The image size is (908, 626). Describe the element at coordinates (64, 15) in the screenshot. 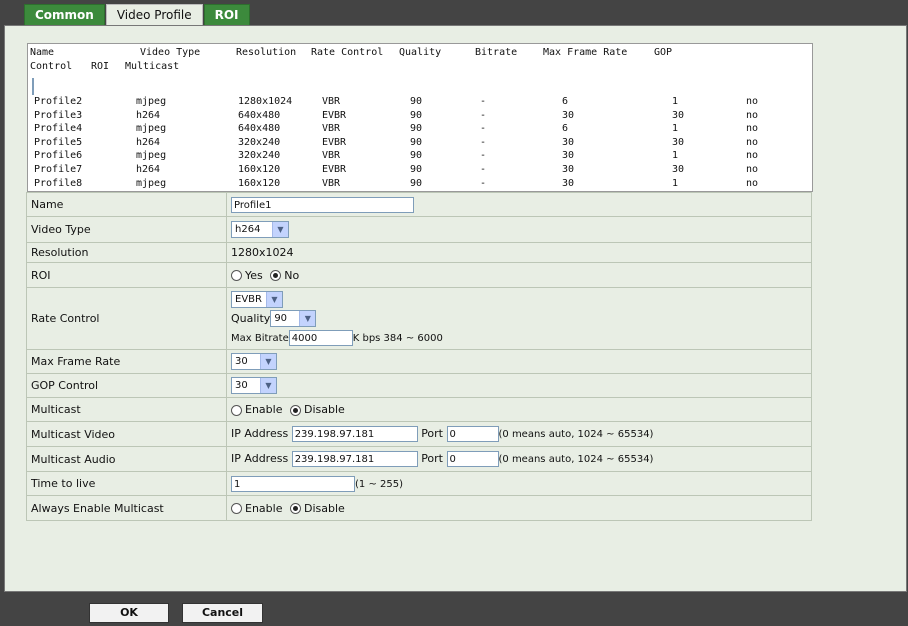

I see `tab-common: Common` at that location.